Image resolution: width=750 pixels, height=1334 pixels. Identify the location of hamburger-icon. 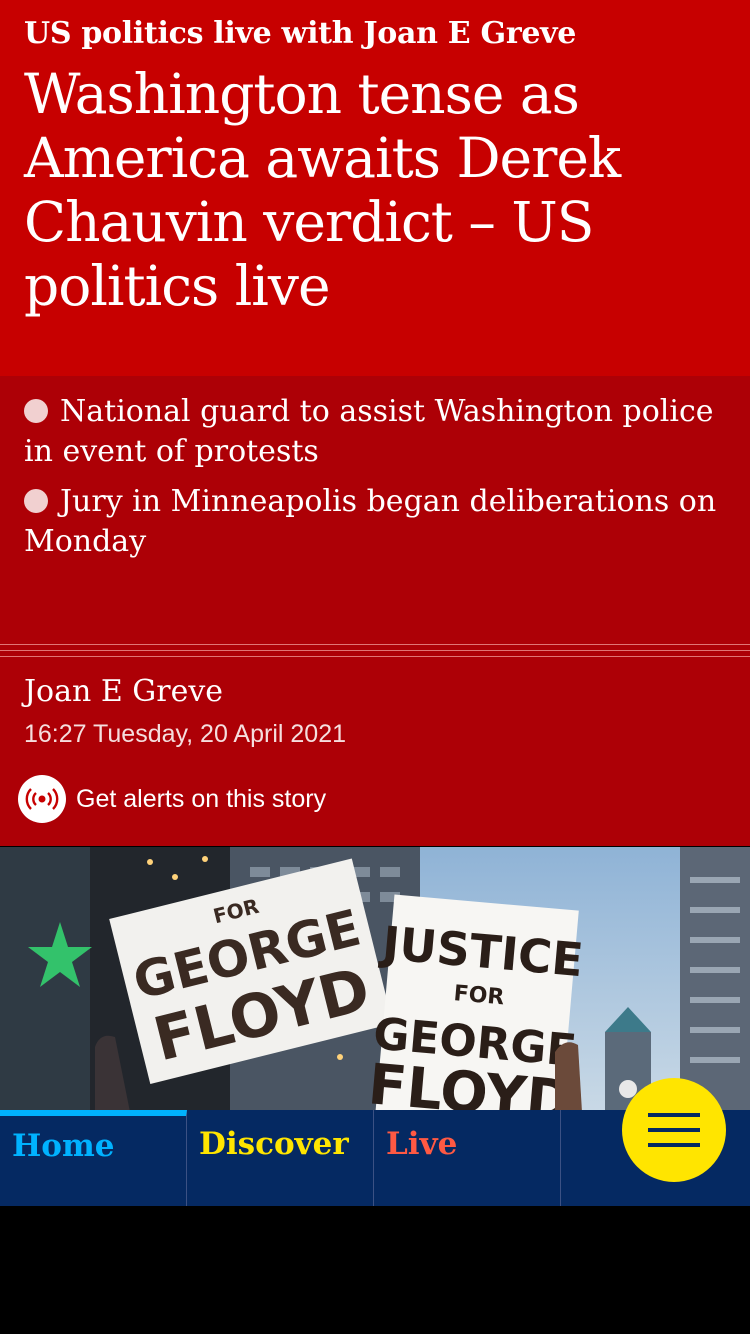
(674, 1130).